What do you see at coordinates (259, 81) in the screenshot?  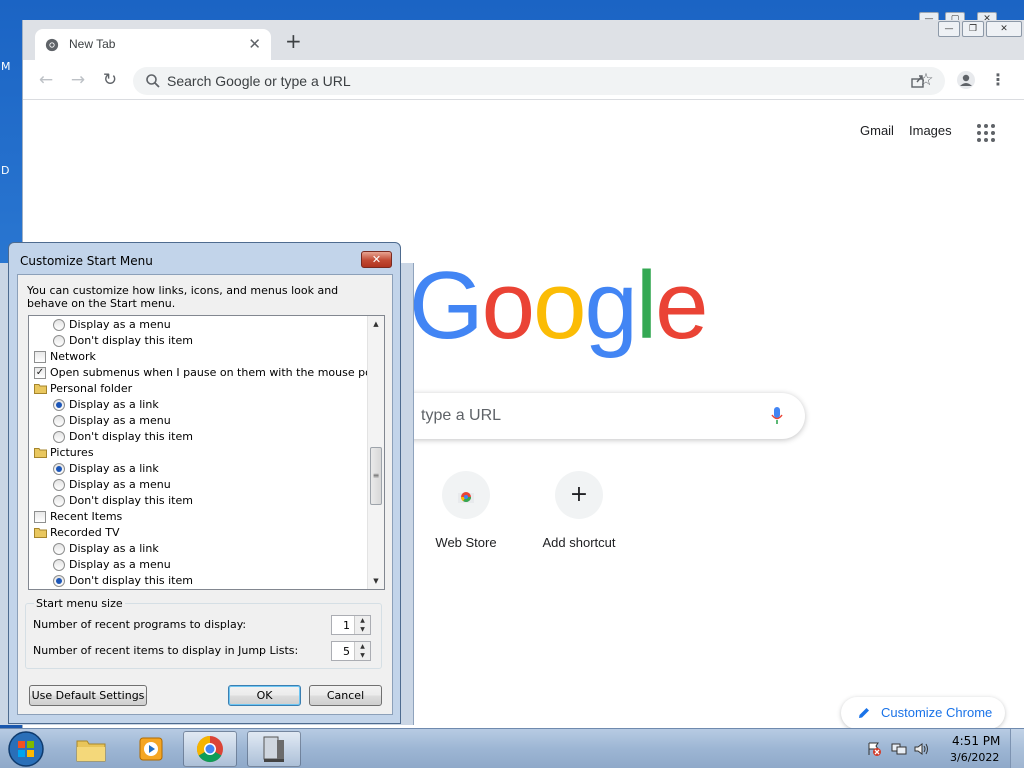 I see `omnibox-placeholder: Search Google or type a URL` at bounding box center [259, 81].